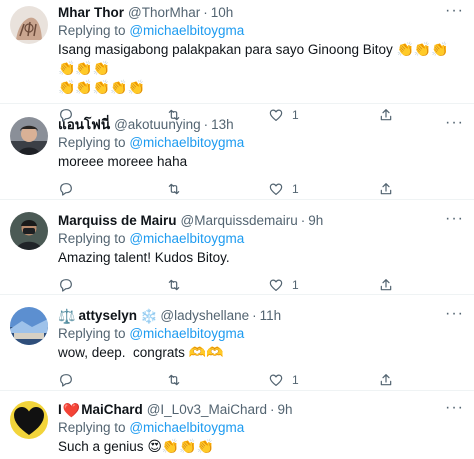  Describe the element at coordinates (207, 410) in the screenshot. I see `user-handle: @I_L0v3_MaiChard` at that location.